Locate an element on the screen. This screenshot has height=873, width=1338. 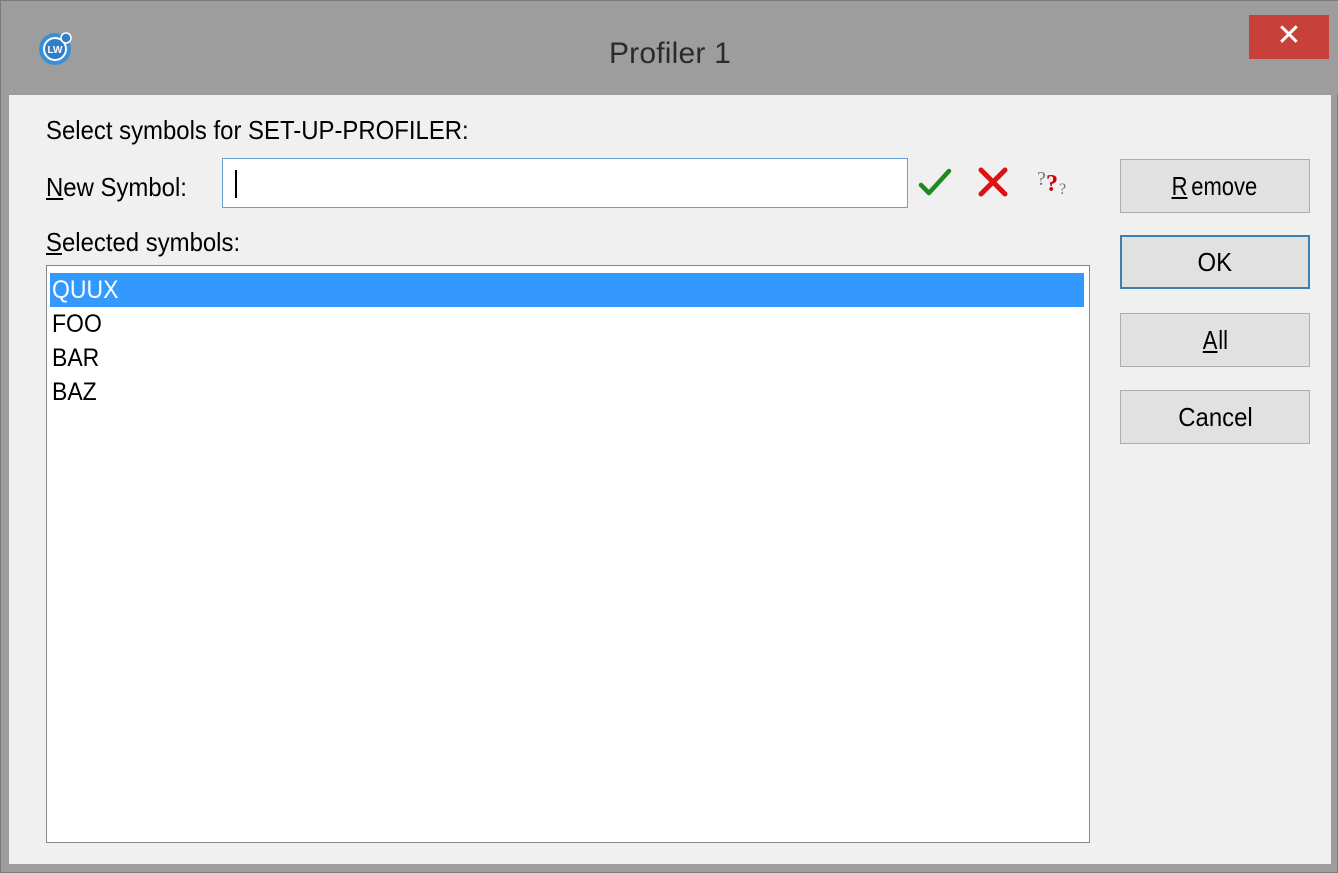
new-symbol-input is located at coordinates (565, 183).